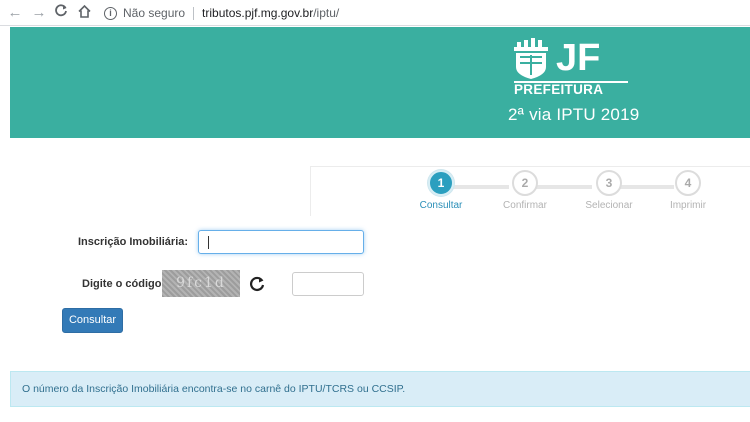 The width and height of the screenshot is (750, 422). I want to click on step-number: 2, so click(525, 183).